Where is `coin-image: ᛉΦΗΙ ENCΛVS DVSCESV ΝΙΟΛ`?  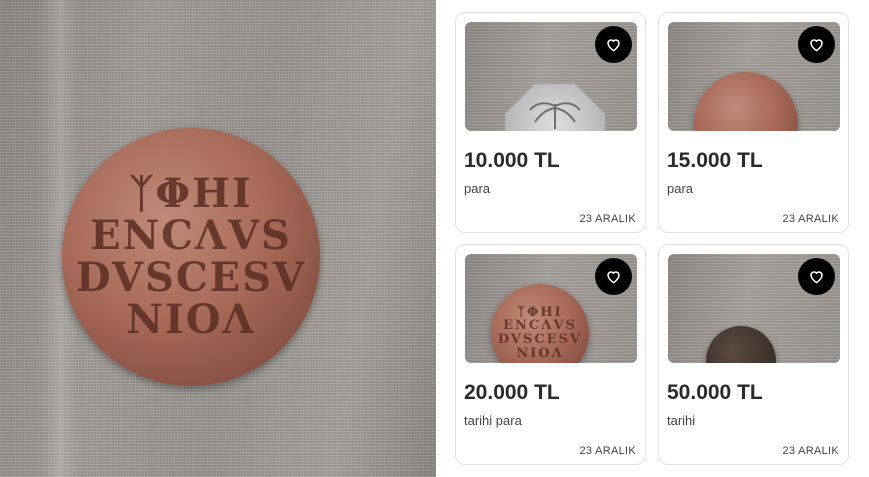
coin-image: ᛉΦΗΙ ENCΛVS DVSCESV ΝΙΟΛ is located at coordinates (540, 323).